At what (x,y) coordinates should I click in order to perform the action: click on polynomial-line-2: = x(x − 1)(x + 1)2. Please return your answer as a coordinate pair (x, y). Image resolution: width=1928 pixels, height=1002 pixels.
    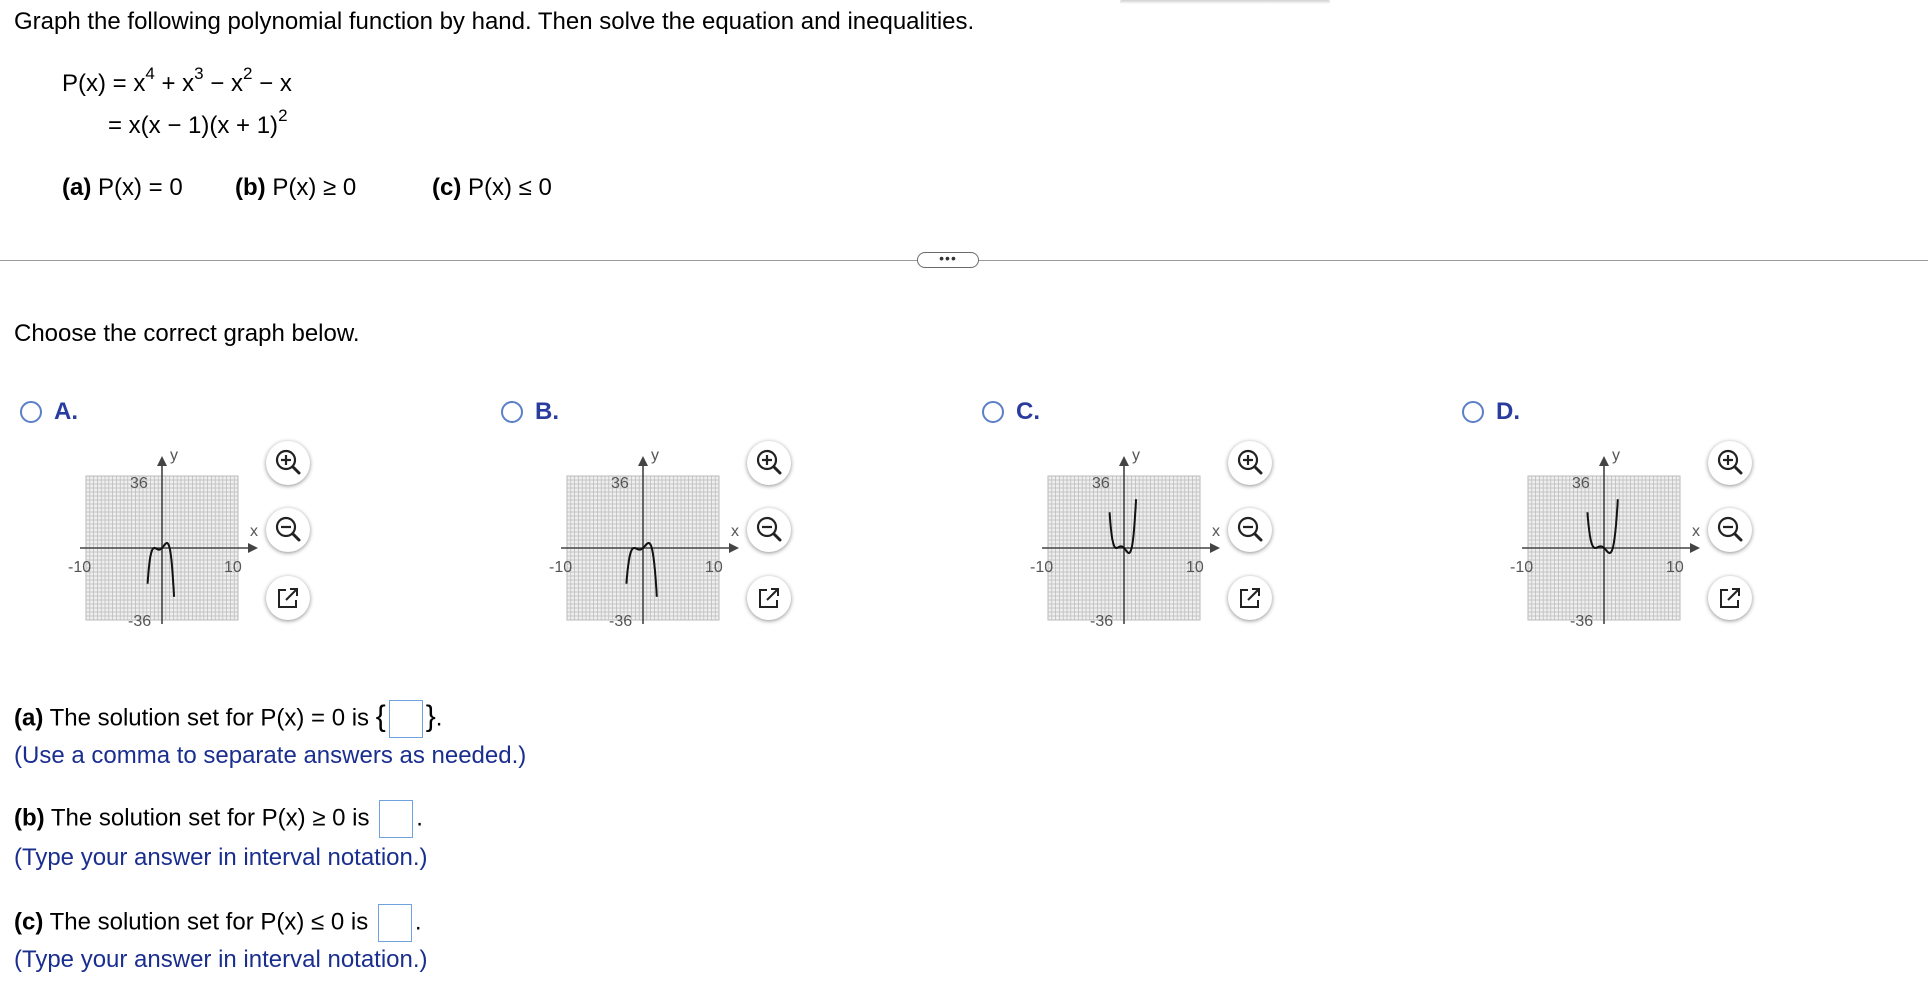
    Looking at the image, I should click on (198, 123).